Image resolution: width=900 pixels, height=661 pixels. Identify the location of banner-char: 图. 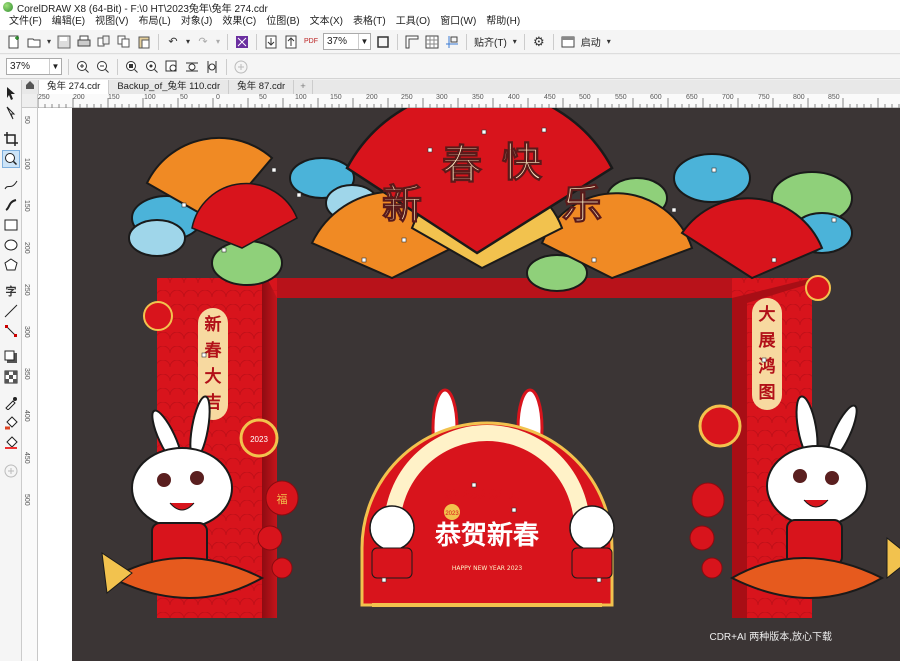
(767, 393).